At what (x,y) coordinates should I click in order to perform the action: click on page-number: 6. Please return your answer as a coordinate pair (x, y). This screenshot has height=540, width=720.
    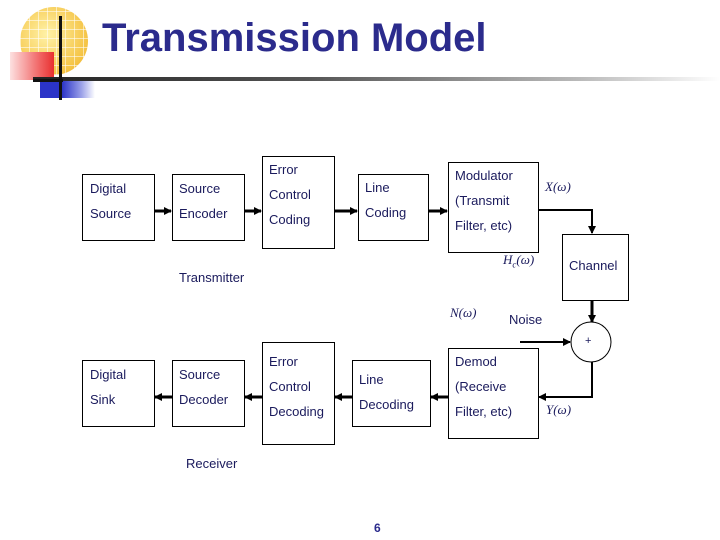
    Looking at the image, I should click on (377, 528).